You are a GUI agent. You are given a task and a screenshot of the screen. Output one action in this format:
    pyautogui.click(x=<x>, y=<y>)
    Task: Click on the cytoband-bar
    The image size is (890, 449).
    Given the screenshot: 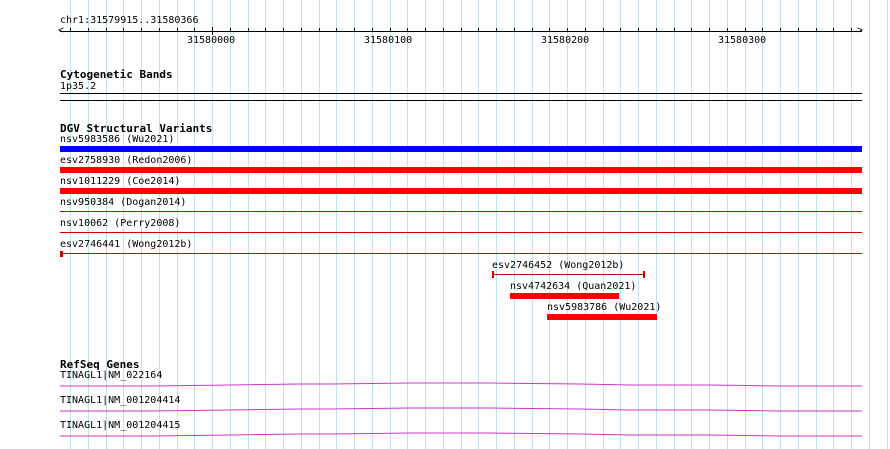 What is the action you would take?
    pyautogui.click(x=461, y=93)
    